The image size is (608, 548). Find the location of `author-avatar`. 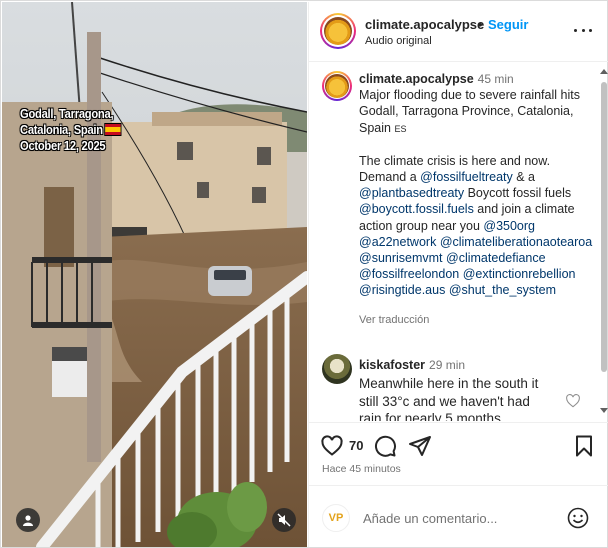

author-avatar is located at coordinates (338, 31).